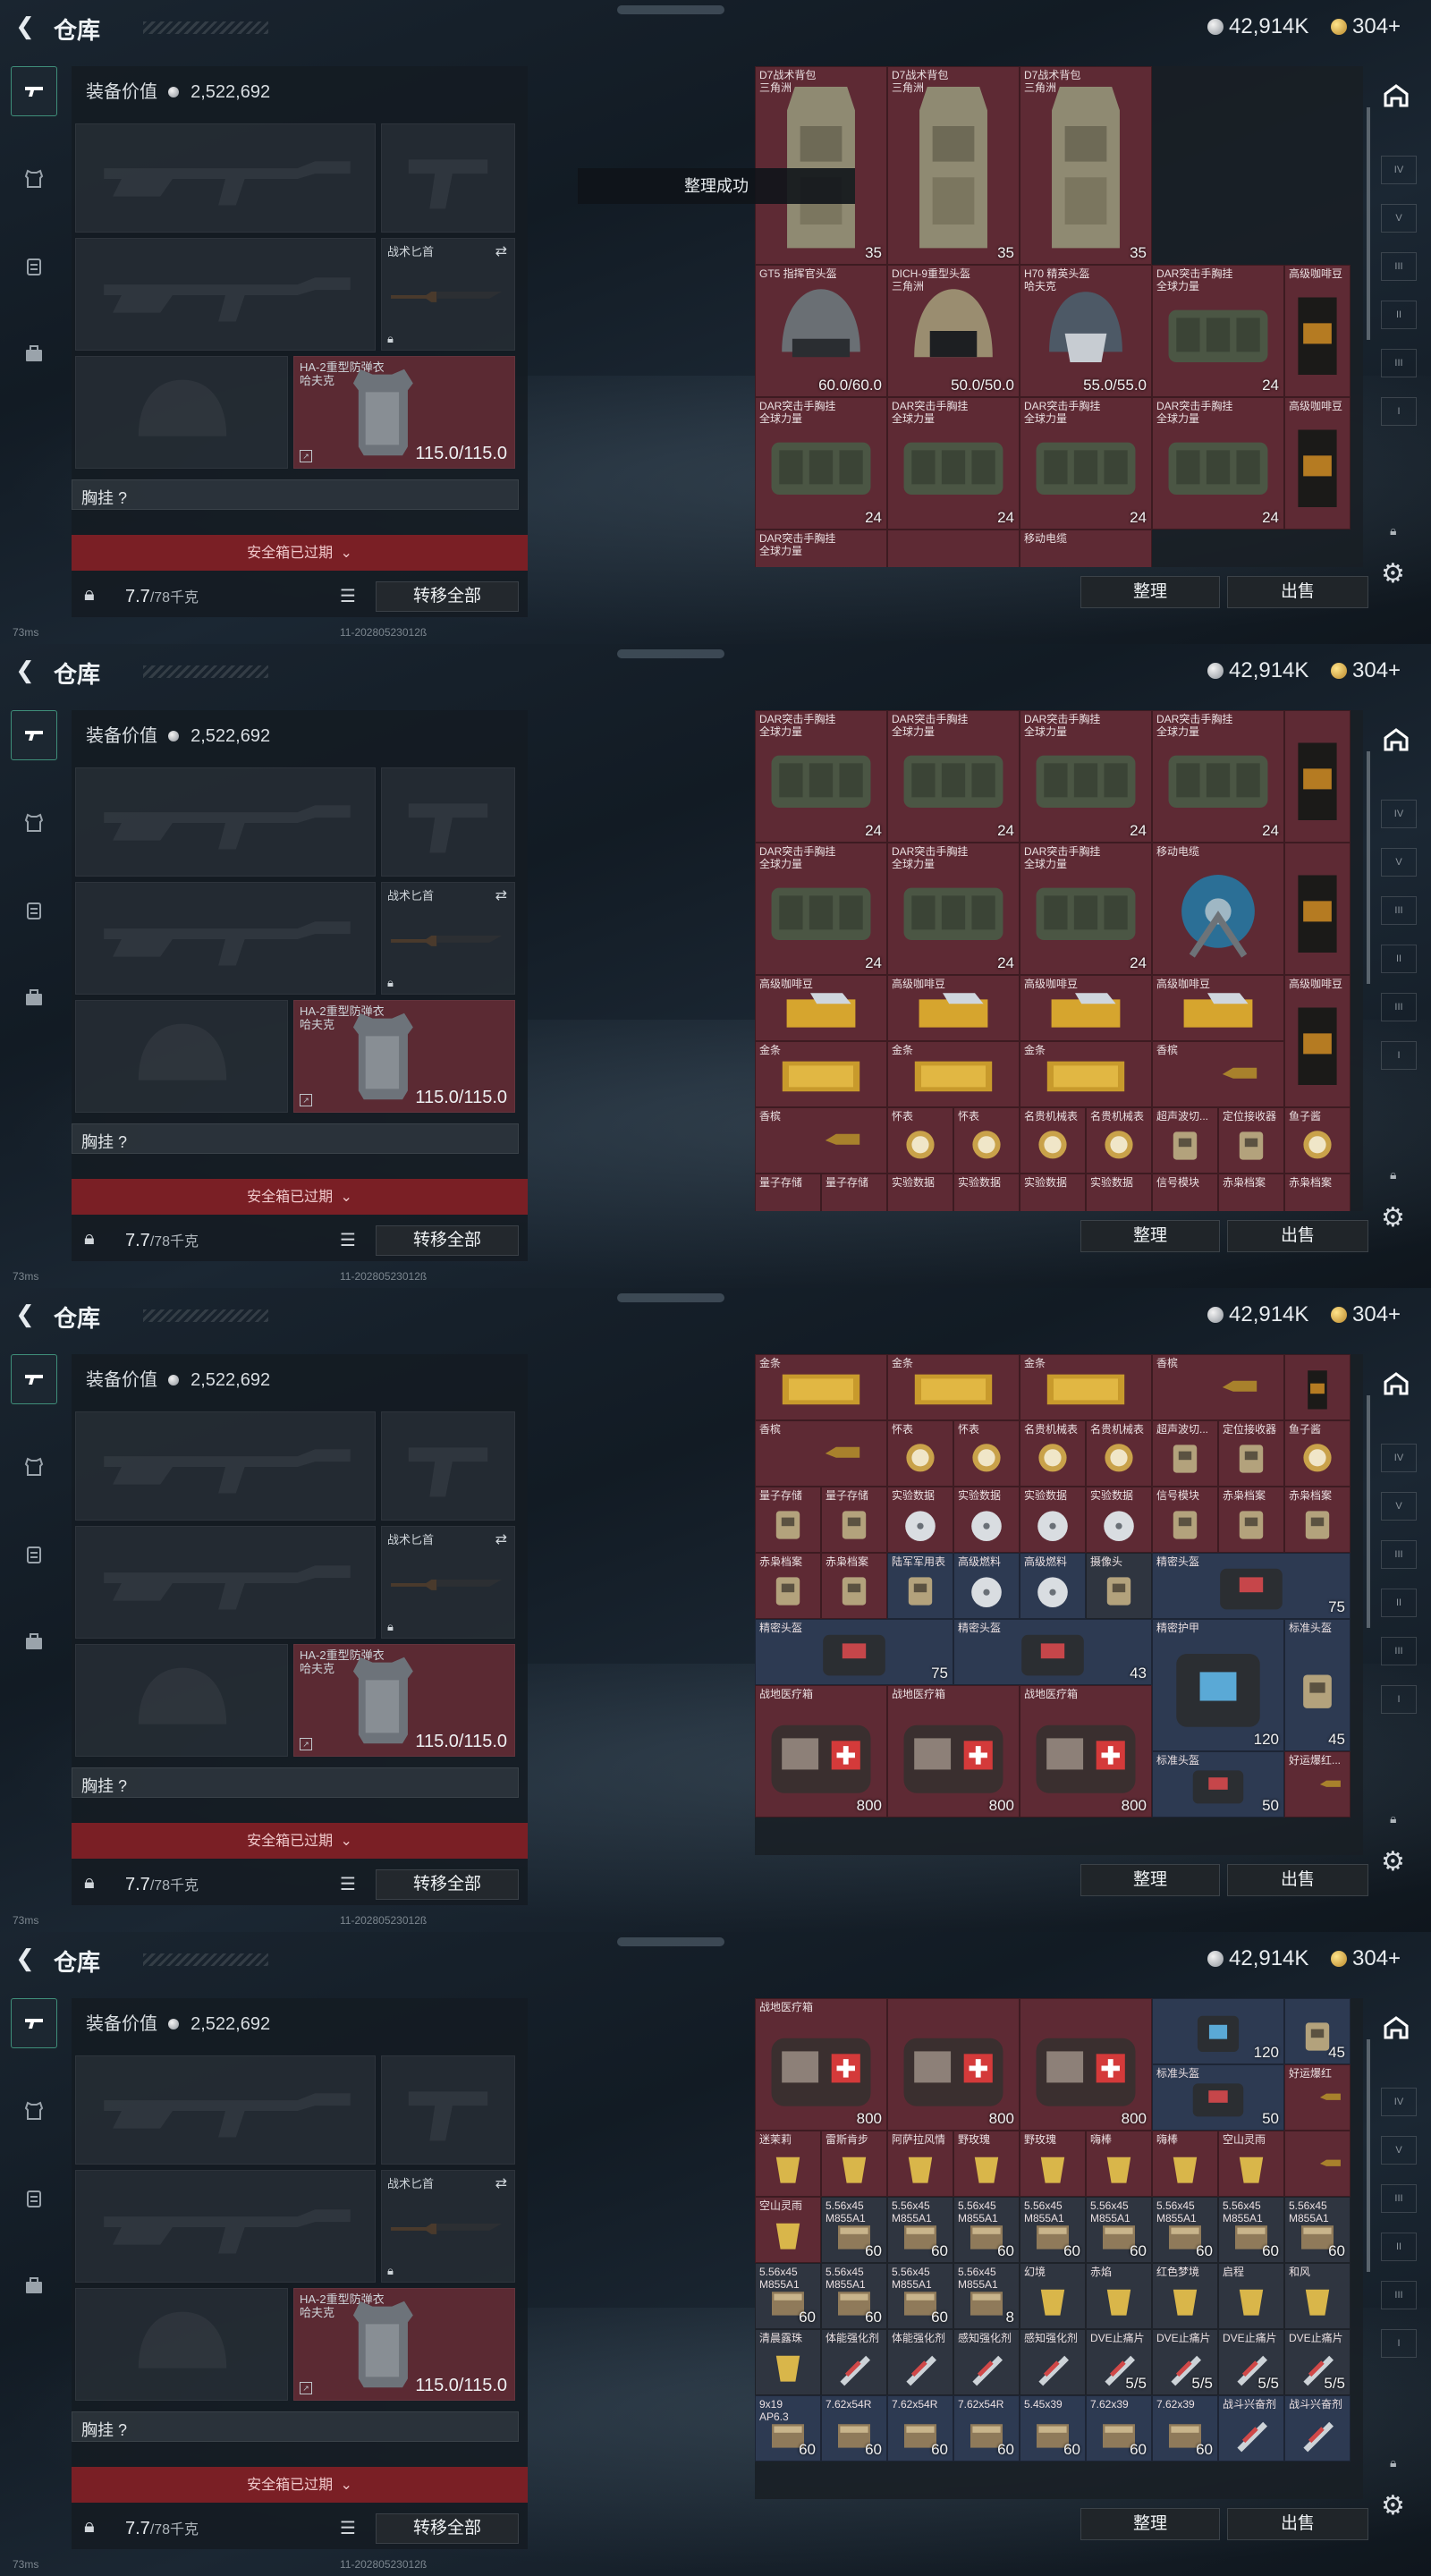 The image size is (1431, 2576). I want to click on helmet-slot, so click(182, 2344).